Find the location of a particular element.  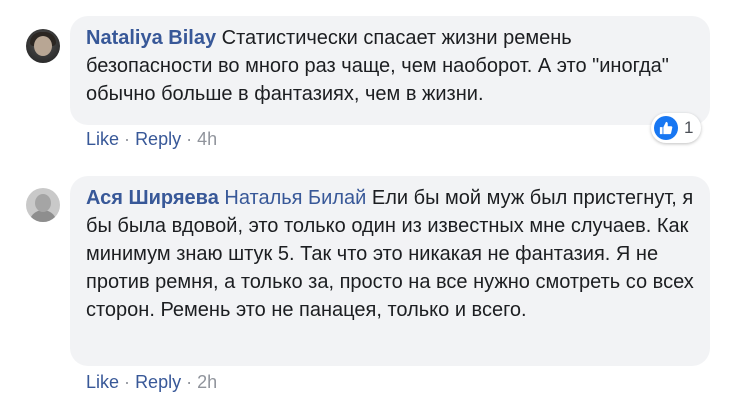

comment-timestamp: 4h is located at coordinates (207, 139).